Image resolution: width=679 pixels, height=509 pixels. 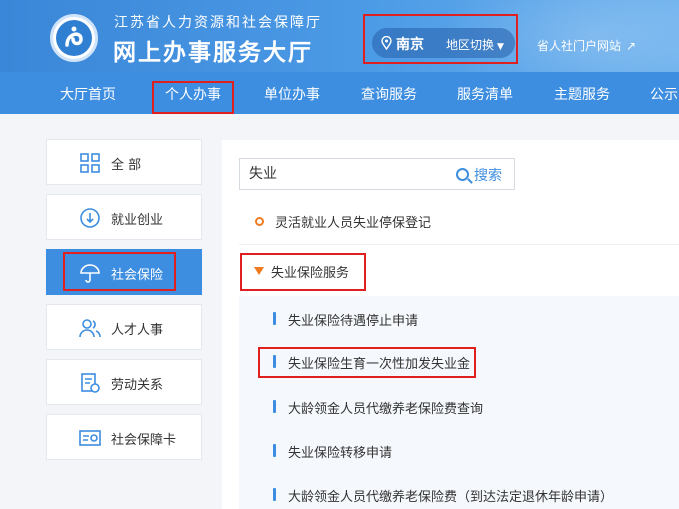 What do you see at coordinates (353, 319) in the screenshot?
I see `sub-item: 失业保险待遇停止申请` at bounding box center [353, 319].